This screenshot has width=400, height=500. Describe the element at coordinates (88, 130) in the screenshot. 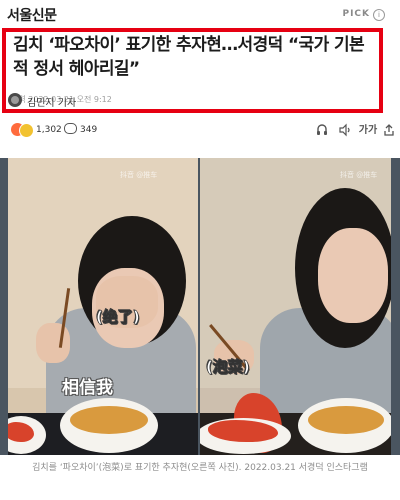

I see `comment-count: 349` at that location.